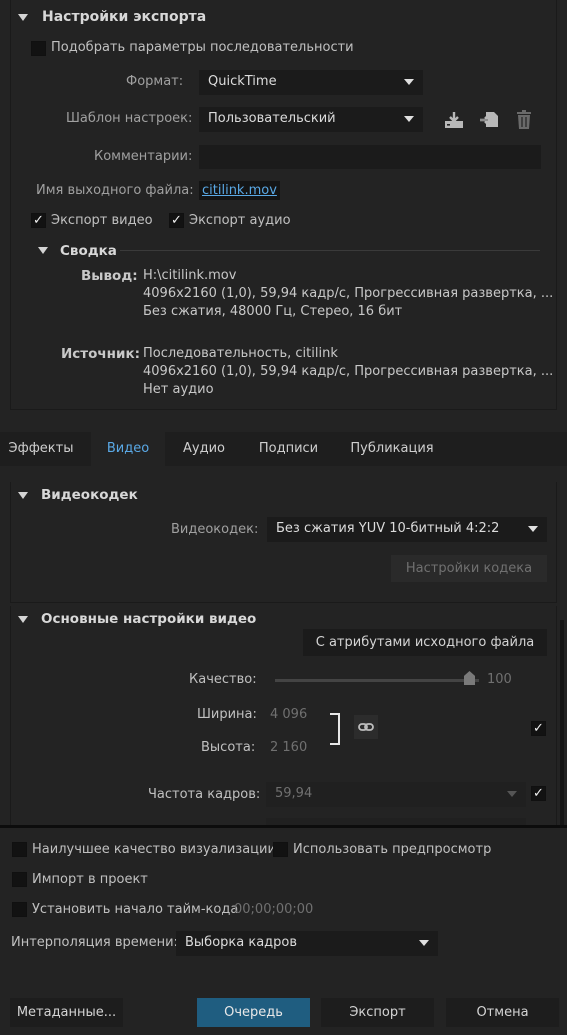 The width and height of the screenshot is (567, 1035). Describe the element at coordinates (294, 793) in the screenshot. I see `frame-rate-value: 59,94` at that location.